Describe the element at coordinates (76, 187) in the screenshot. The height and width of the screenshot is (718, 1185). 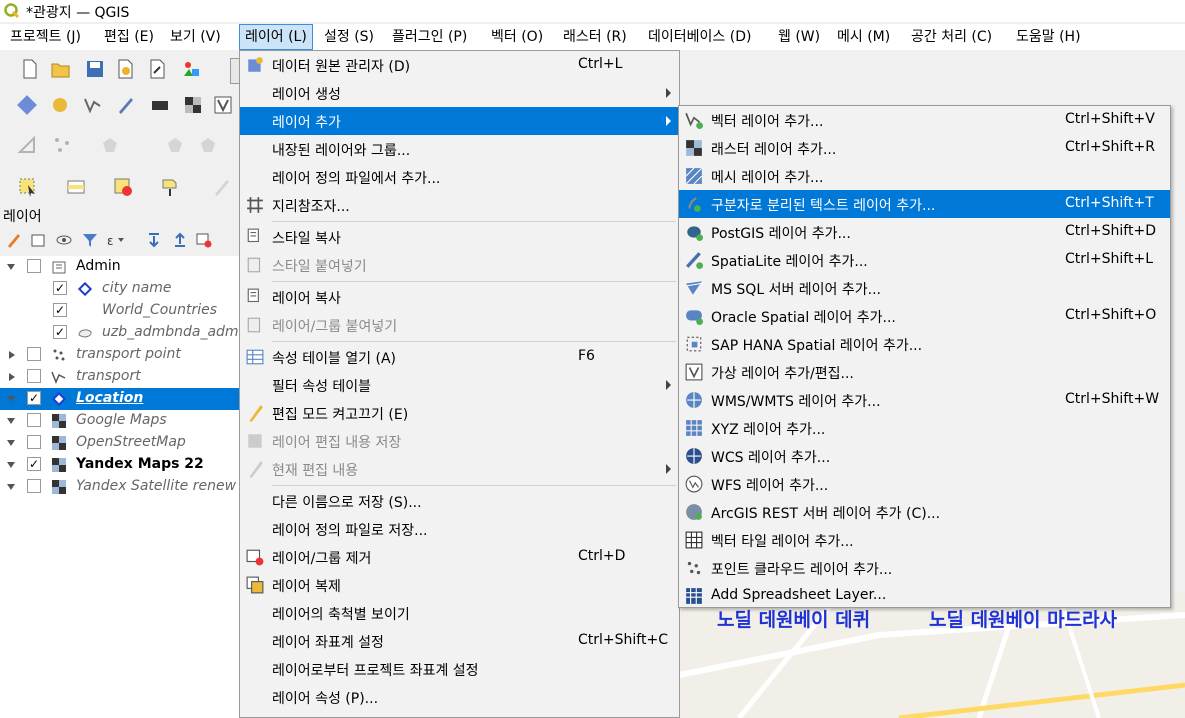
I see `select-attribute-icon` at that location.